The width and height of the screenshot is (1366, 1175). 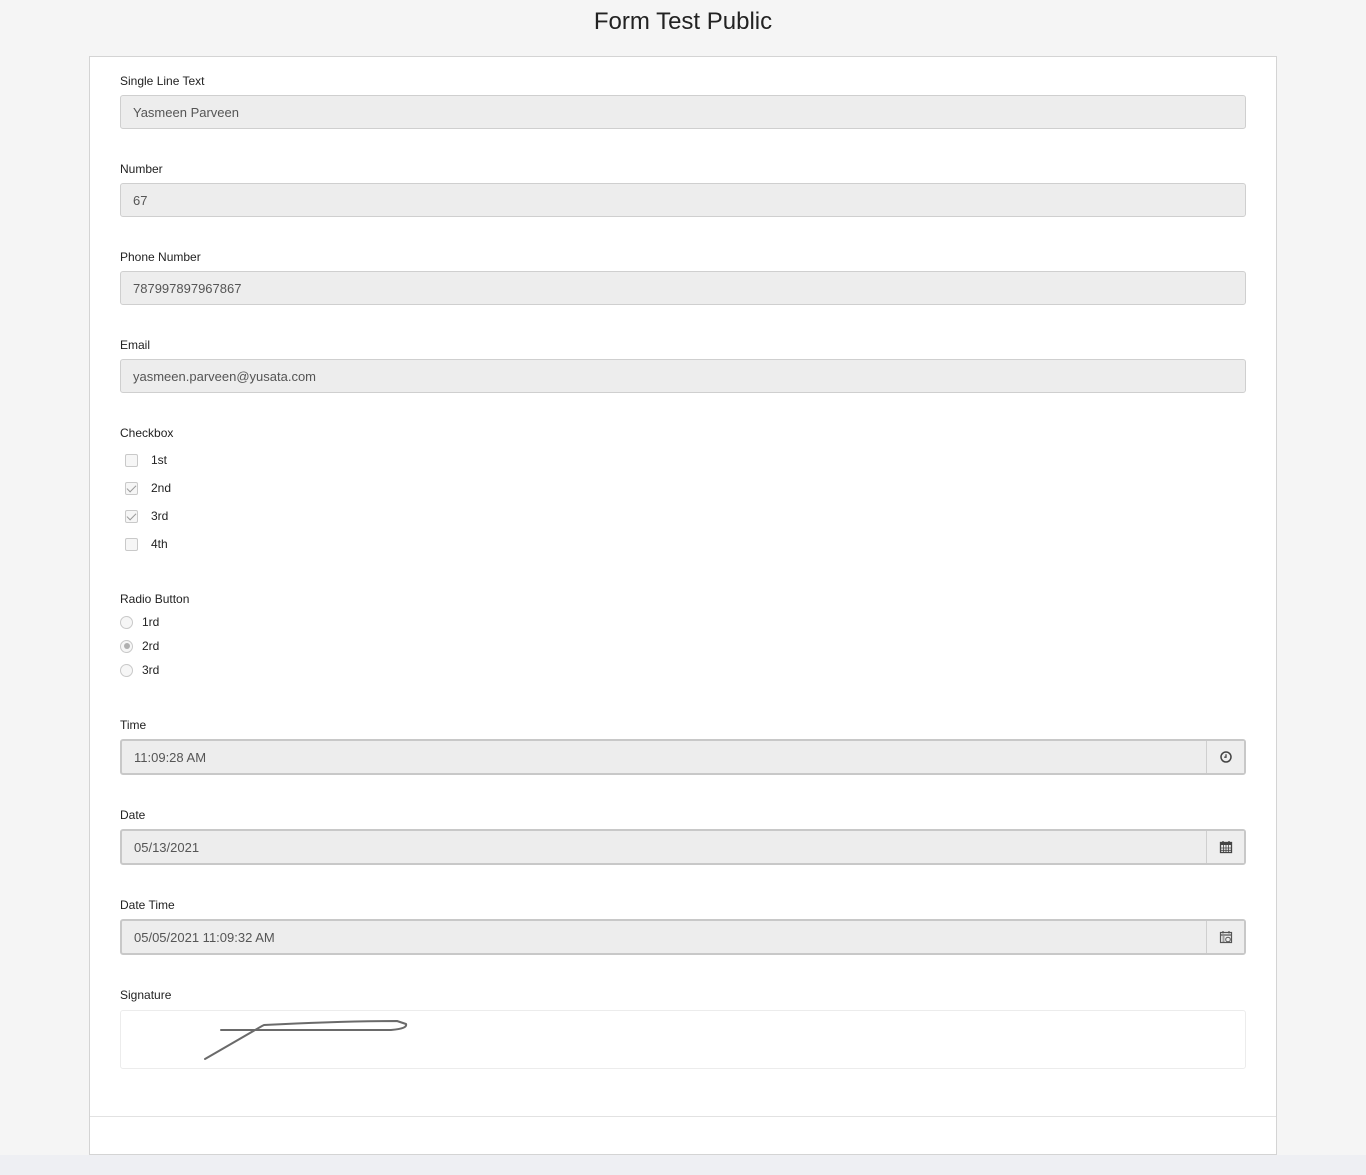 What do you see at coordinates (162, 81) in the screenshot?
I see `single-line-text-label: Single Line Text` at bounding box center [162, 81].